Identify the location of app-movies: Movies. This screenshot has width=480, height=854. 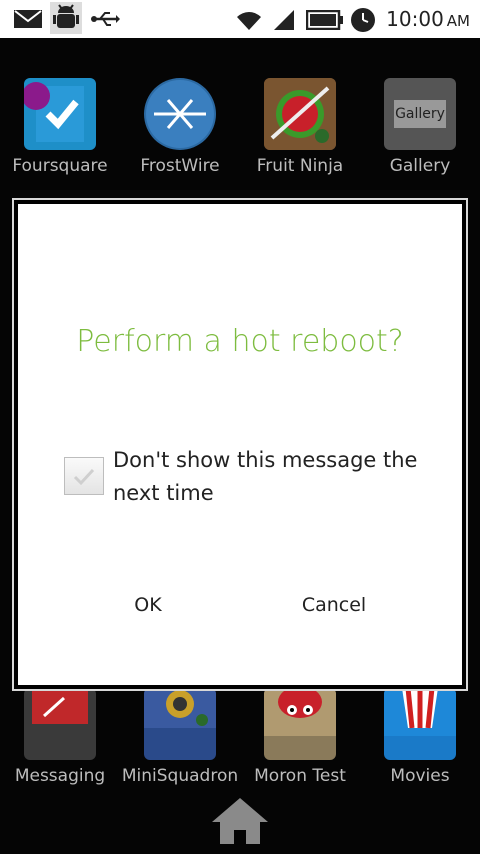
(420, 737).